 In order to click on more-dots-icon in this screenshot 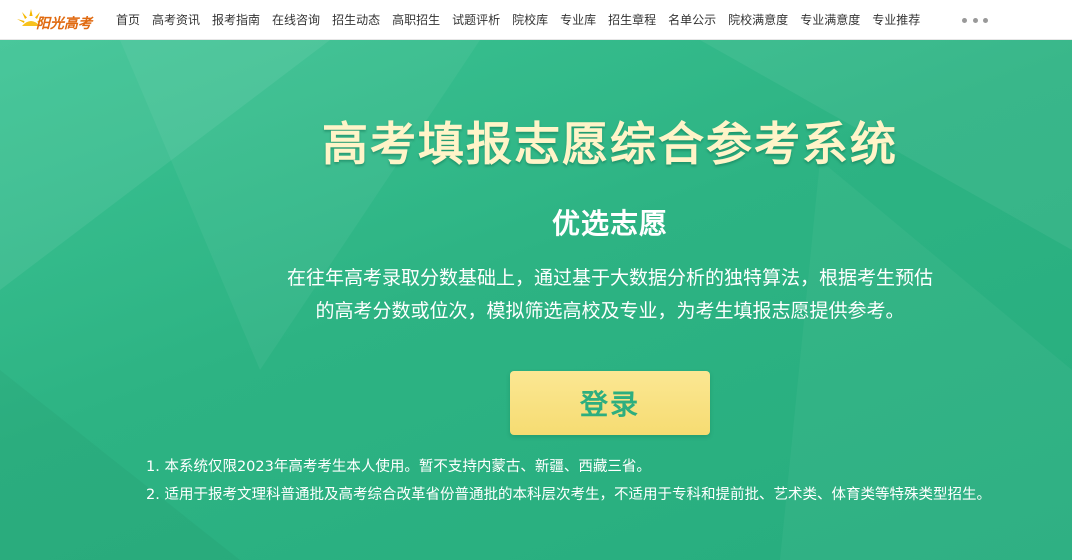, I will do `click(975, 20)`.